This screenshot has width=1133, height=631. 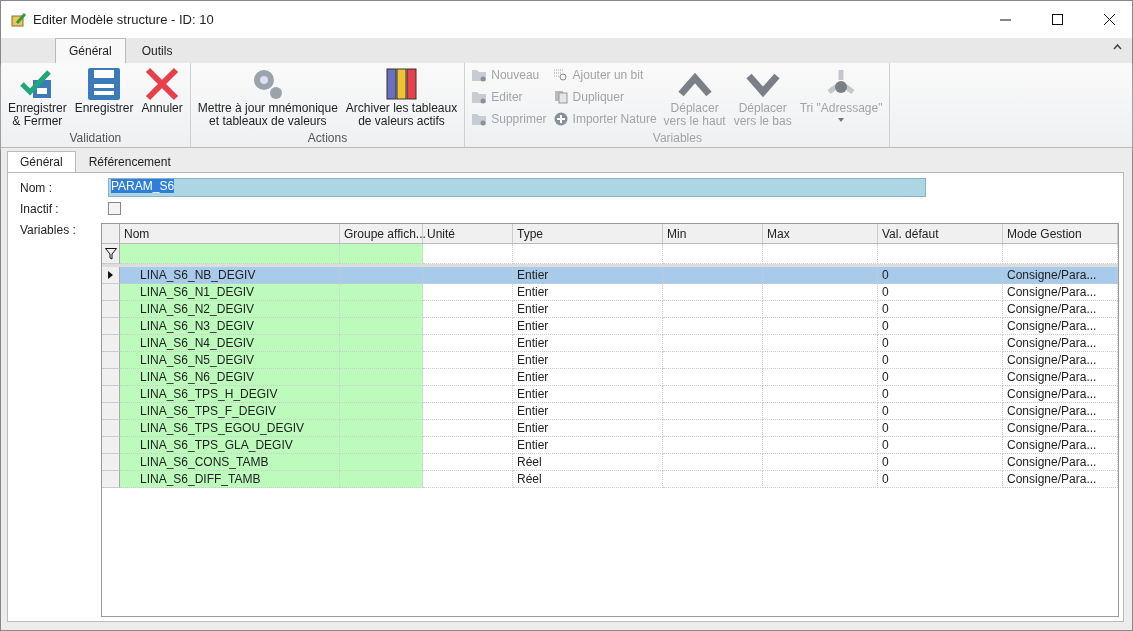 I want to click on group-label: Validation, so click(x=95, y=139).